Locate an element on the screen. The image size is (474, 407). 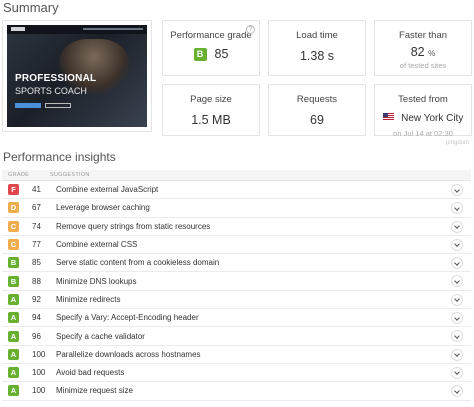
faster-than-value: 82 is located at coordinates (417, 52).